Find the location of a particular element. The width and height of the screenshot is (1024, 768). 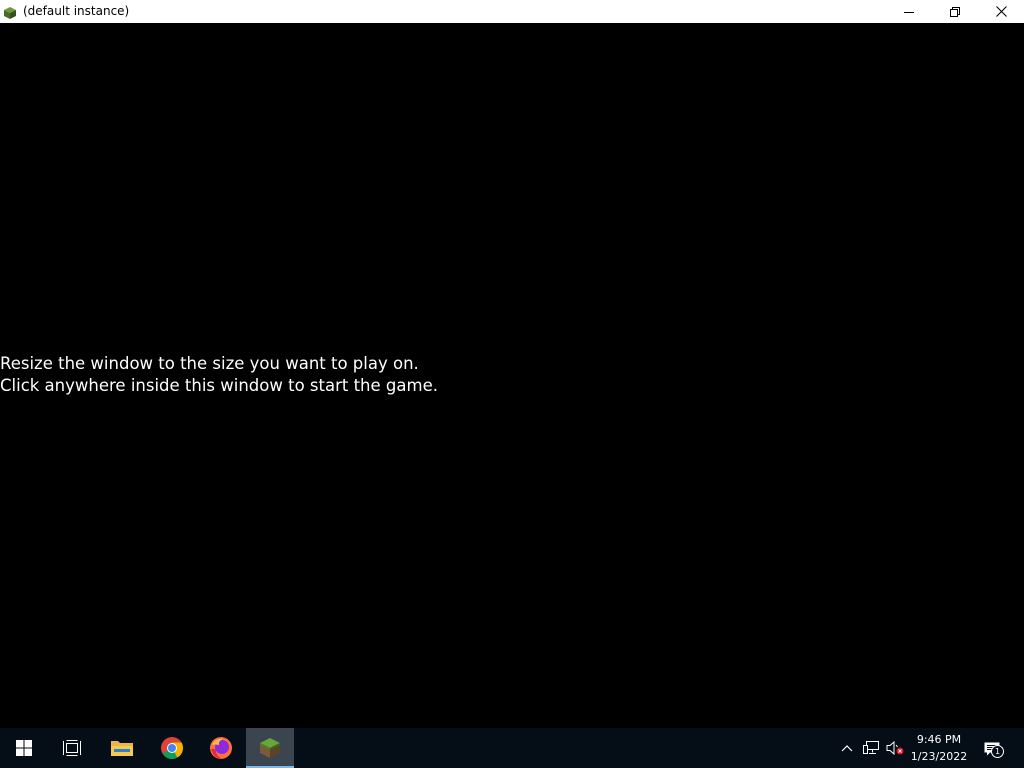

network-icon is located at coordinates (870, 747).